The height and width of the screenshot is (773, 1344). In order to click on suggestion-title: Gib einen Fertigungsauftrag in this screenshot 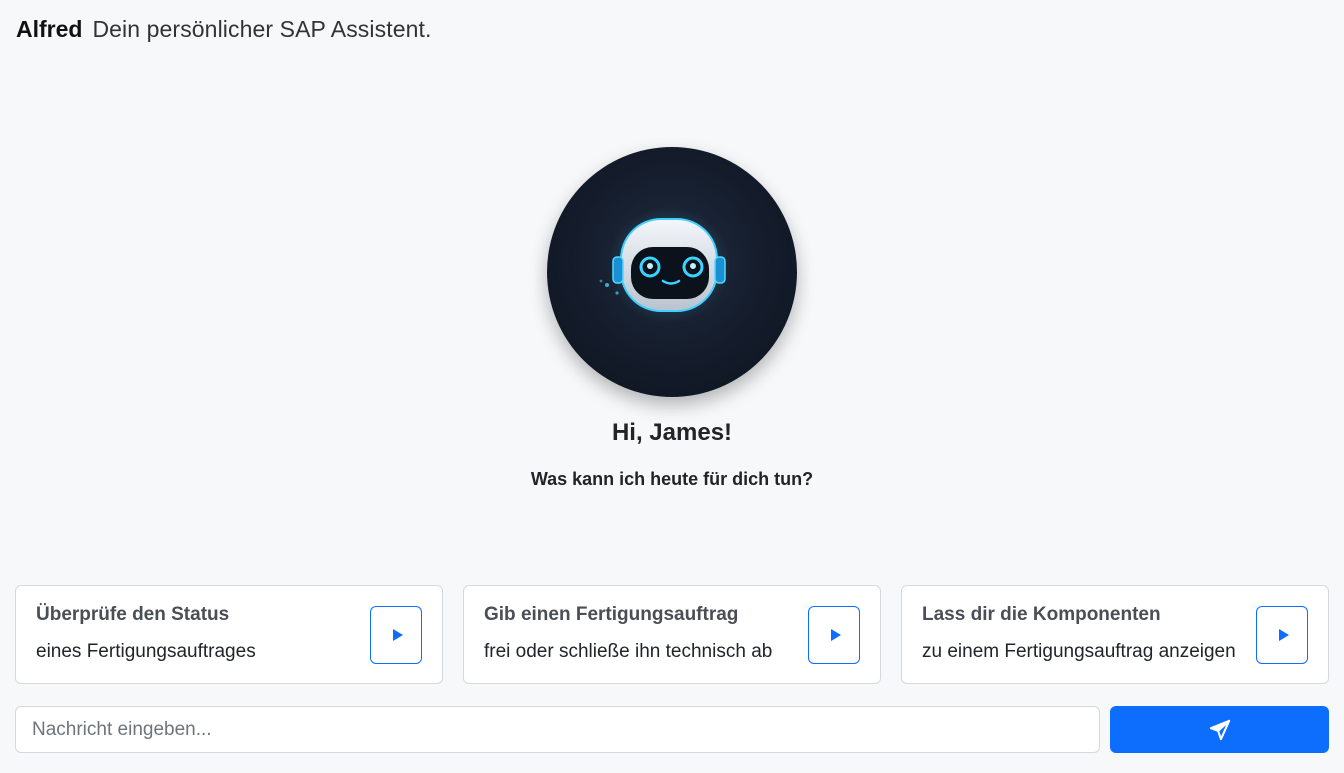, I will do `click(611, 614)`.